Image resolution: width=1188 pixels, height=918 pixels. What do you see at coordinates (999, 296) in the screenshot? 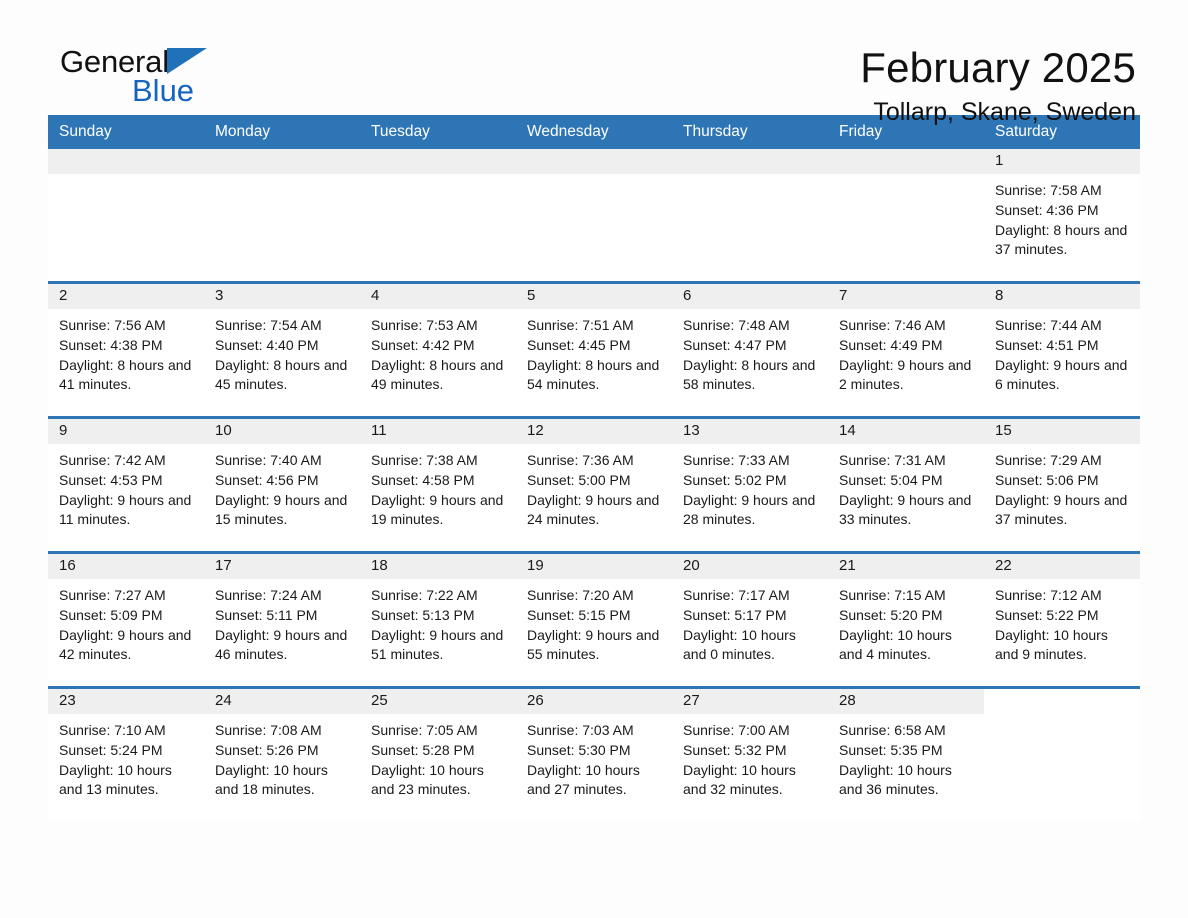
I see `day-number: 8` at bounding box center [999, 296].